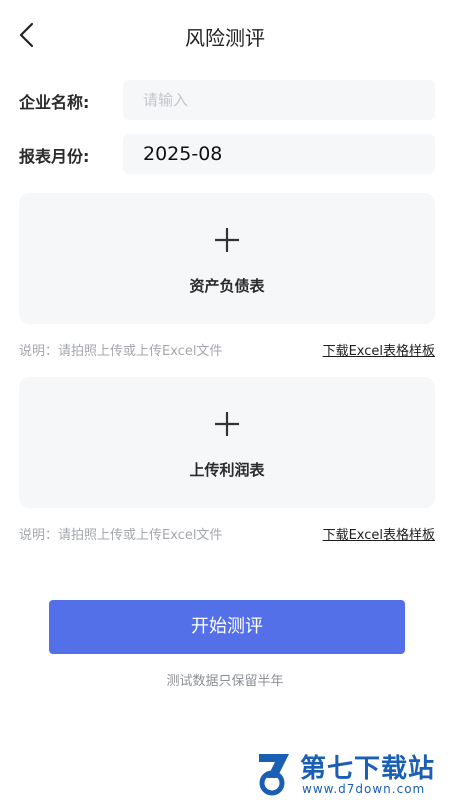 This screenshot has width=450, height=800. I want to click on page-title: 风险测评, so click(225, 38).